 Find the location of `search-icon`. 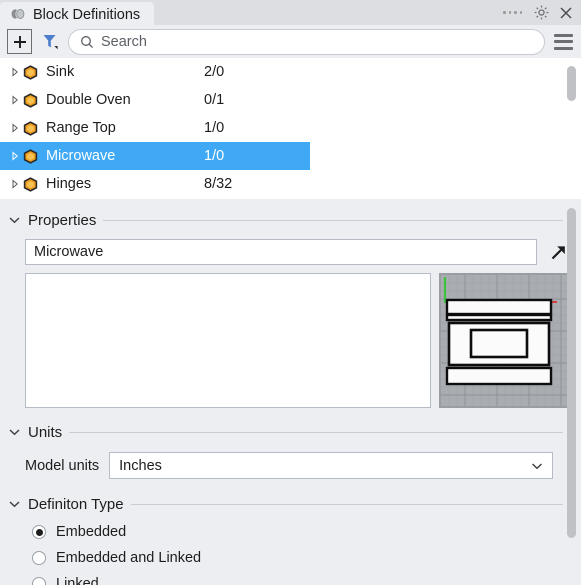

search-icon is located at coordinates (87, 42).